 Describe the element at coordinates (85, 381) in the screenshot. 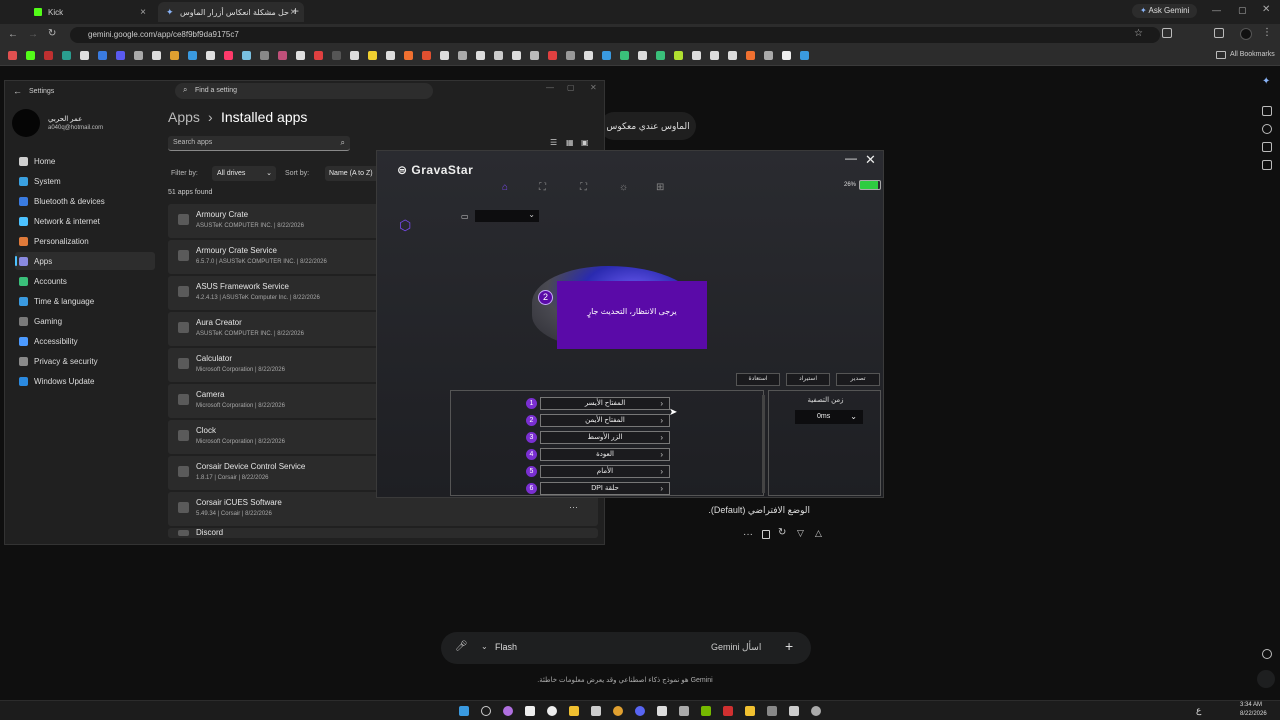

I see `sidebar-item-windows-update: Windows Update` at that location.